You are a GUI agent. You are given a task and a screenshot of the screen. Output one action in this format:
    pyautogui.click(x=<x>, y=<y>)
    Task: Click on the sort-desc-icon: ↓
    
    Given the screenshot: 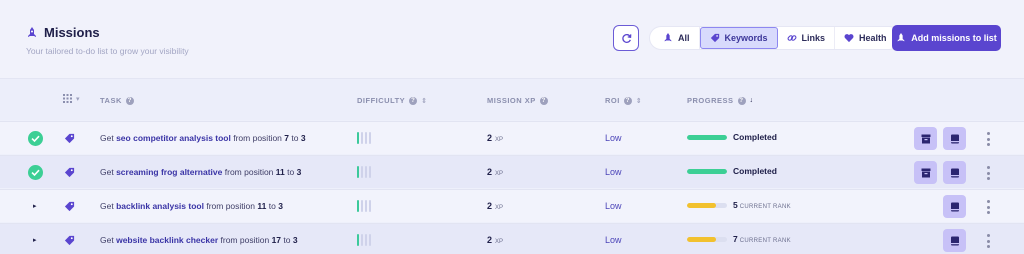 What is the action you would take?
    pyautogui.click(x=752, y=100)
    